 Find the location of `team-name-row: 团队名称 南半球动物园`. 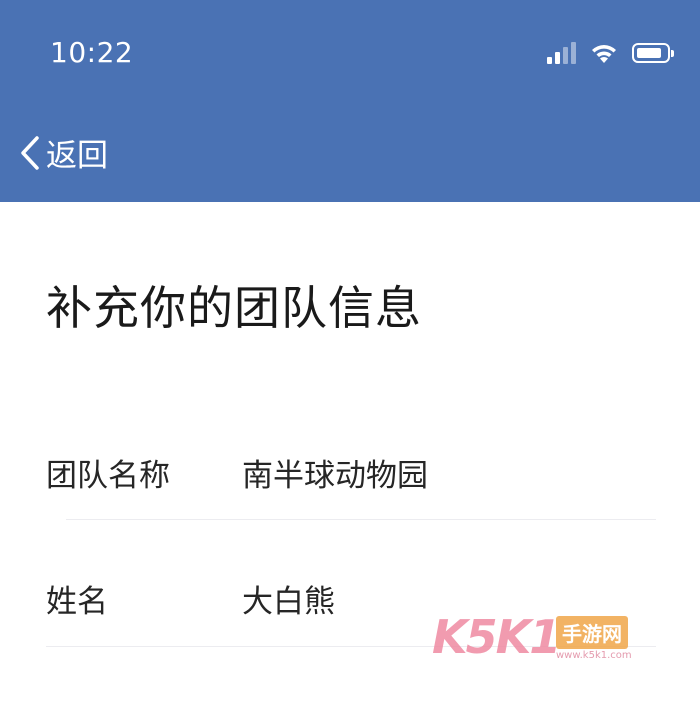

team-name-row: 团队名称 南半球动物园 is located at coordinates (351, 468).